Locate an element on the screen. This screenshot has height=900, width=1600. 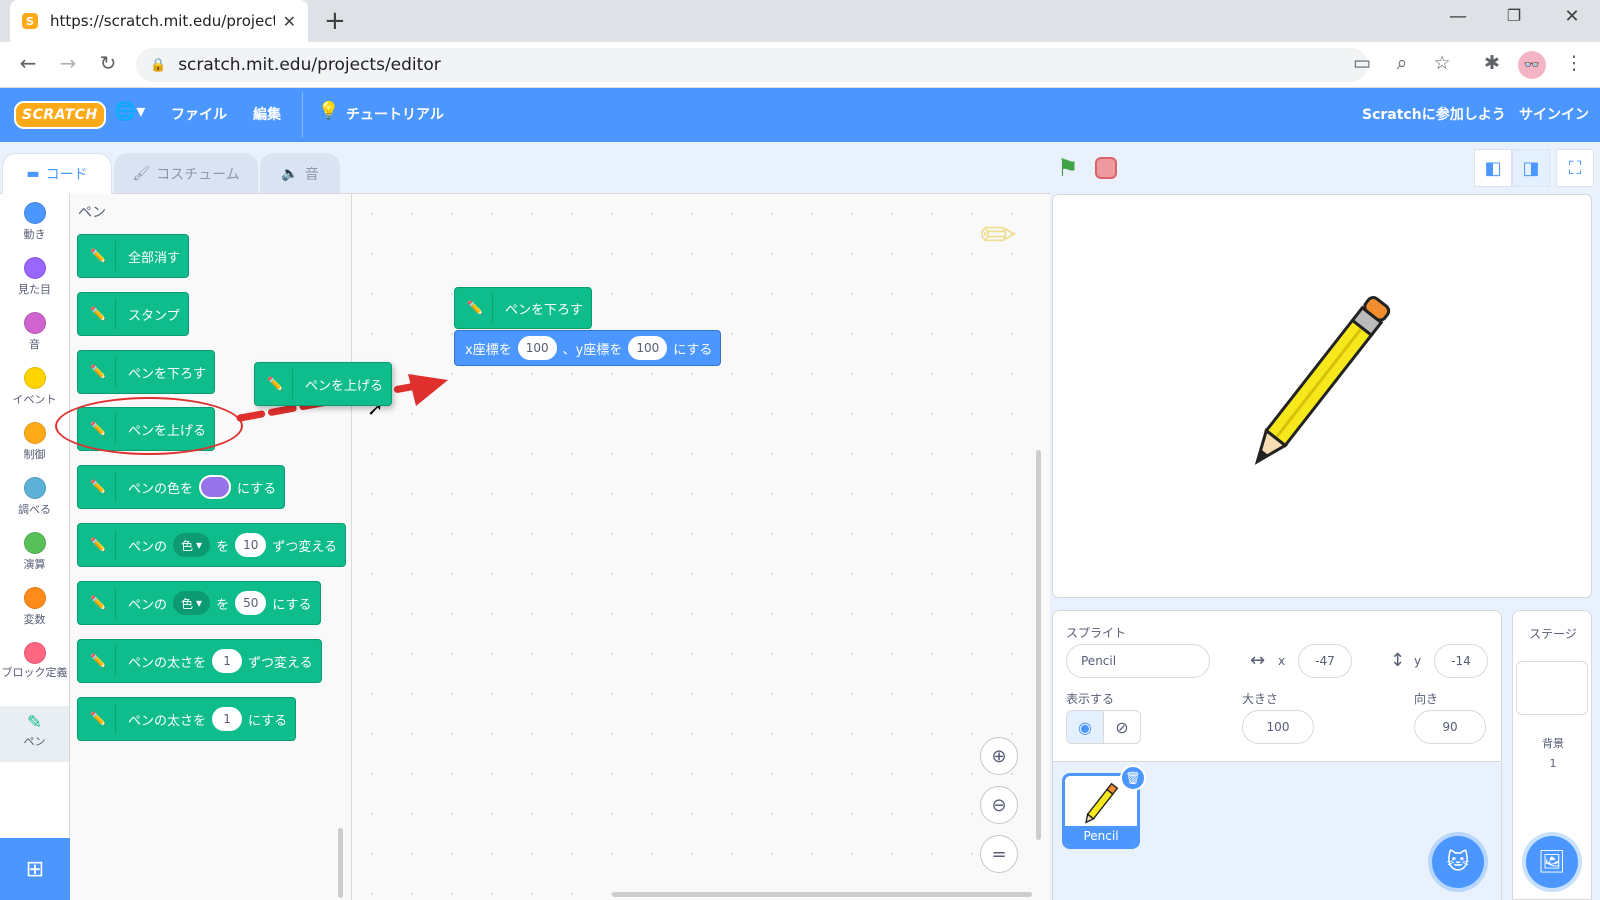
add-extension-button: ⊞ is located at coordinates (35, 869).